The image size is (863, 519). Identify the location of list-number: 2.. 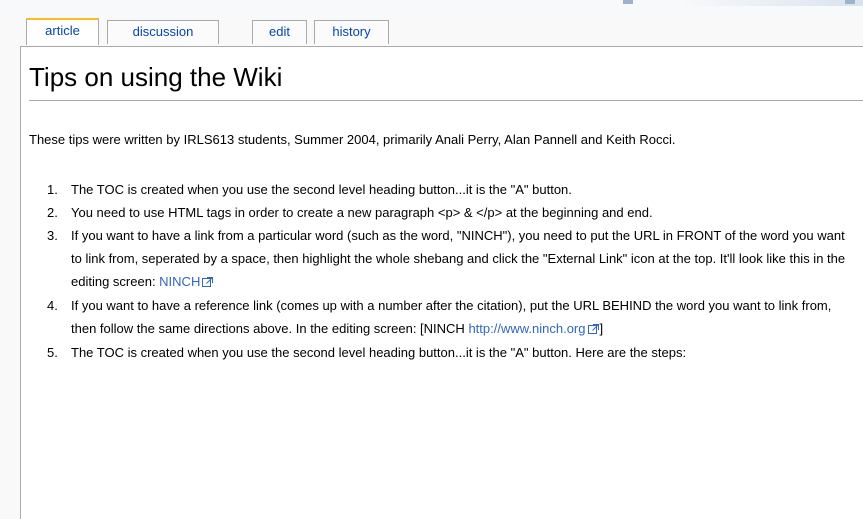
(52, 212).